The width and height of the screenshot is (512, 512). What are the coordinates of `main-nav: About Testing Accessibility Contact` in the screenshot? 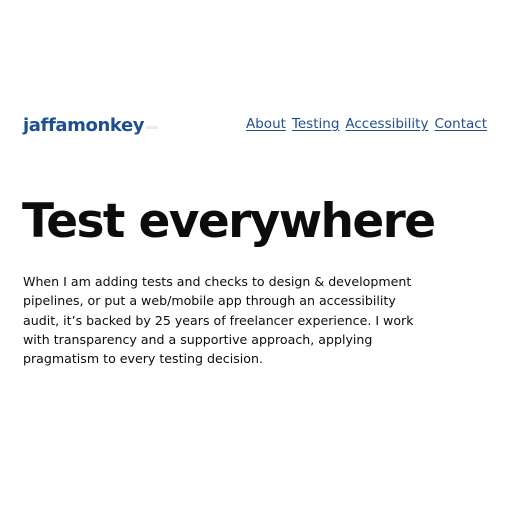 It's located at (366, 124).